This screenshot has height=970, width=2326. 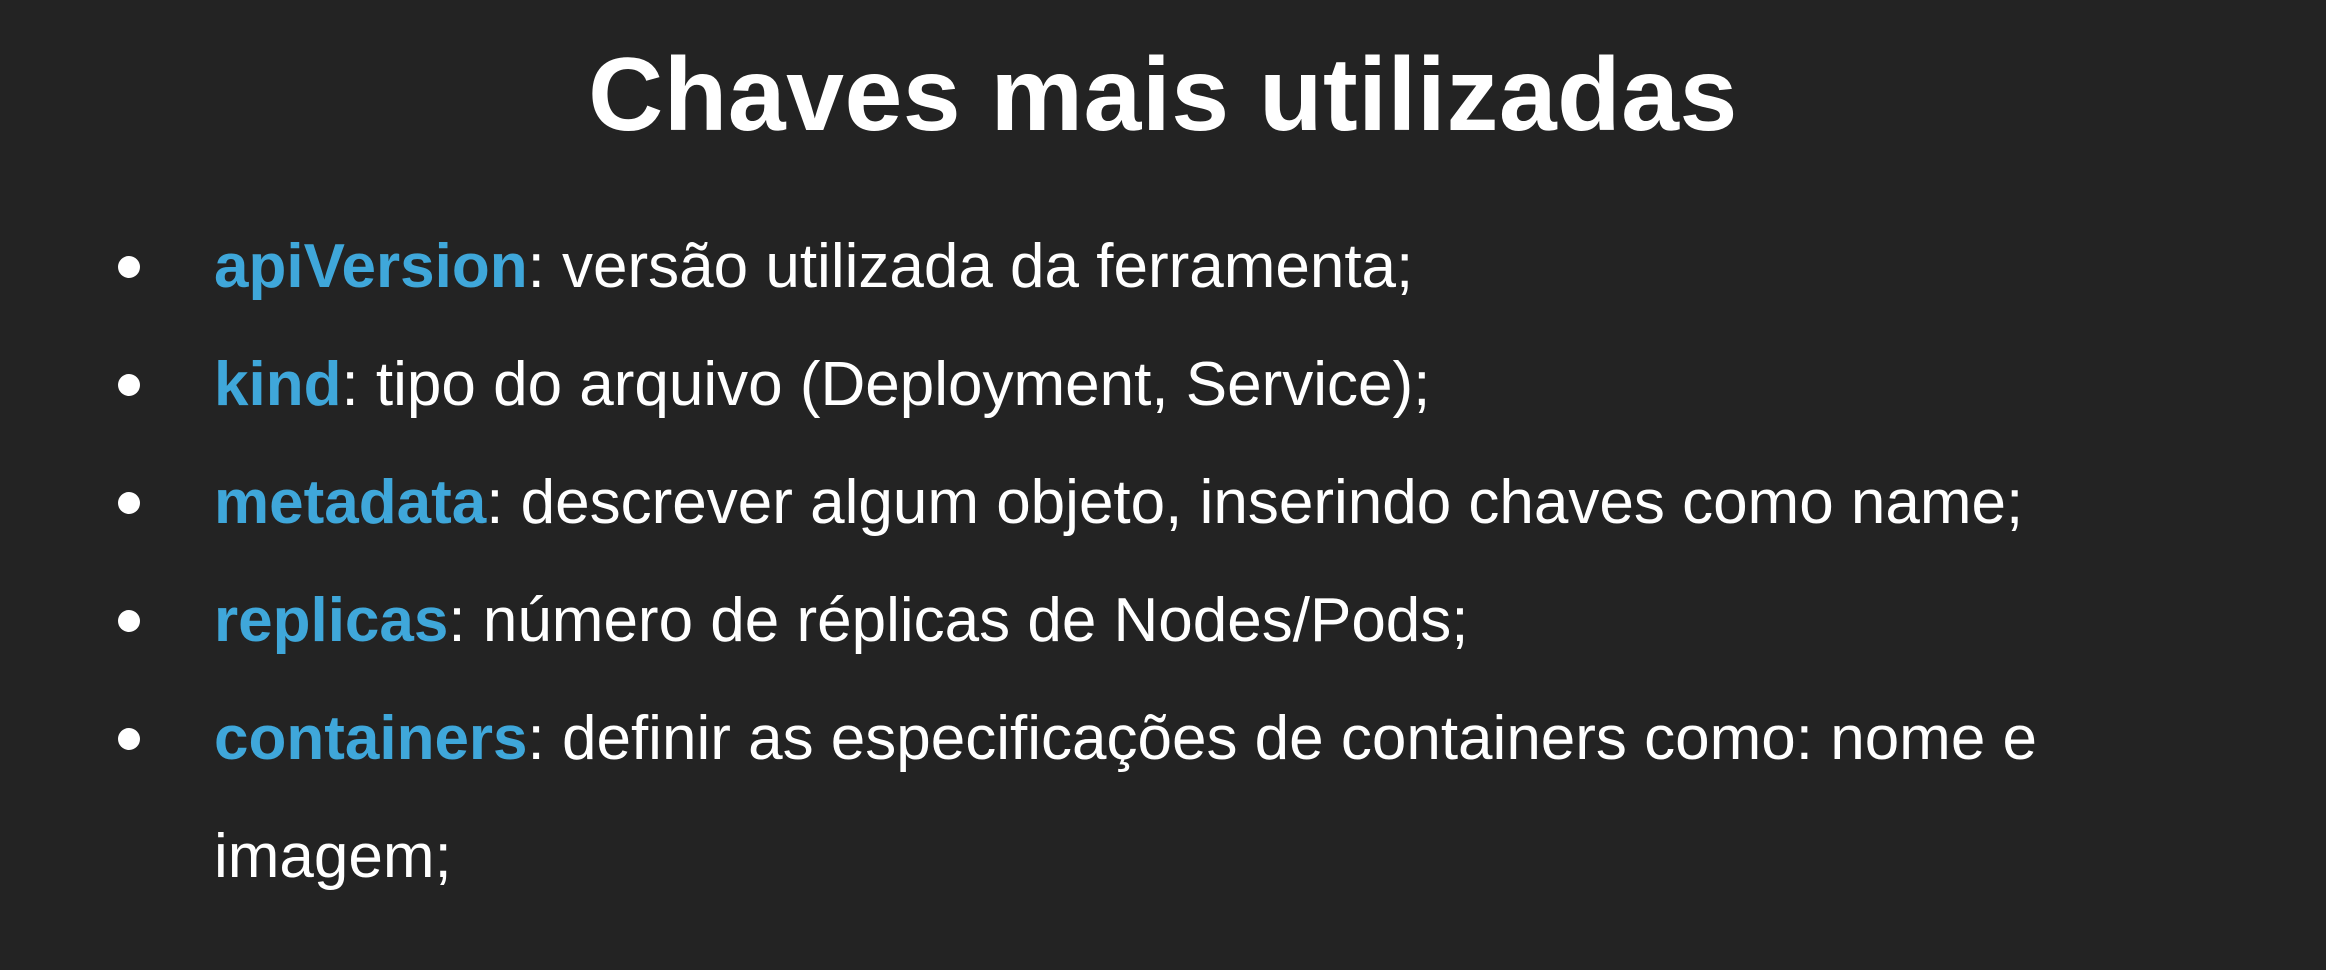 What do you see at coordinates (970, 266) in the screenshot?
I see `key-description: : versão utilizada da ferramenta;` at bounding box center [970, 266].